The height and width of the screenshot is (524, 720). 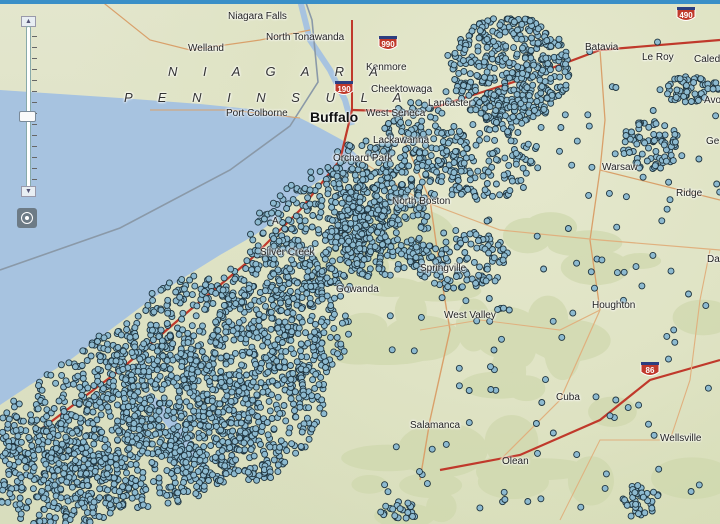 I want to click on zoom-out-button: ▼, so click(x=28, y=191).